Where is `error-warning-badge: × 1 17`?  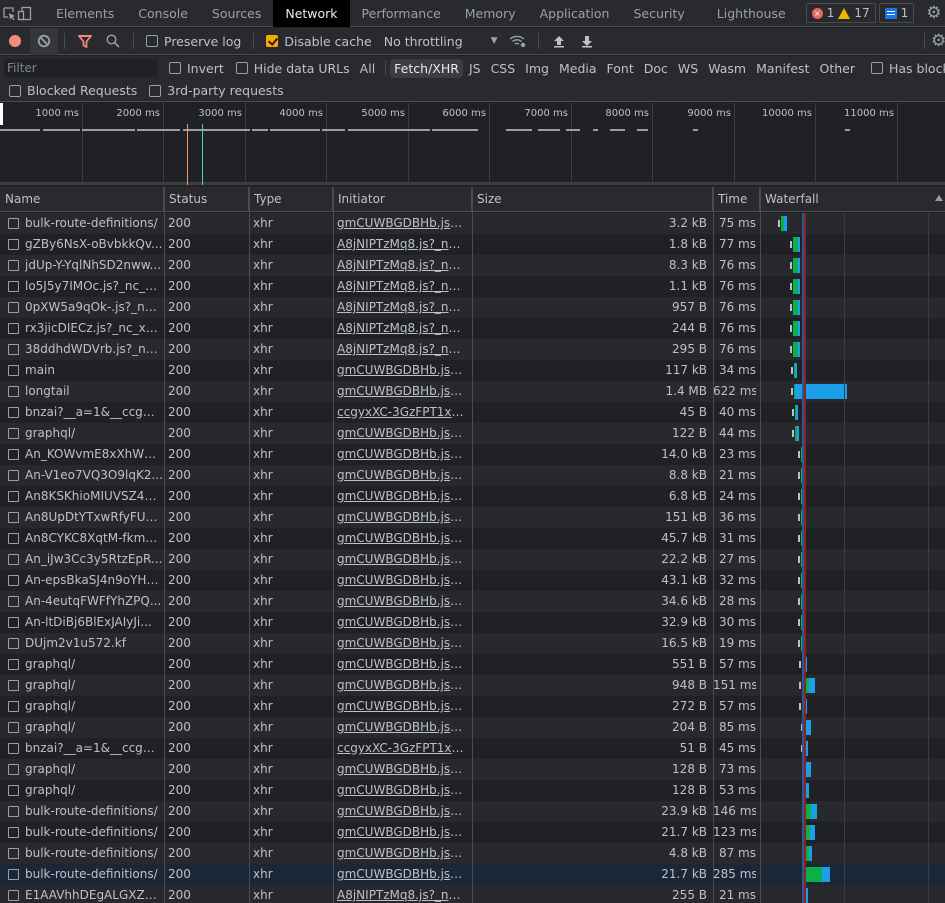 error-warning-badge: × 1 17 is located at coordinates (840, 13).